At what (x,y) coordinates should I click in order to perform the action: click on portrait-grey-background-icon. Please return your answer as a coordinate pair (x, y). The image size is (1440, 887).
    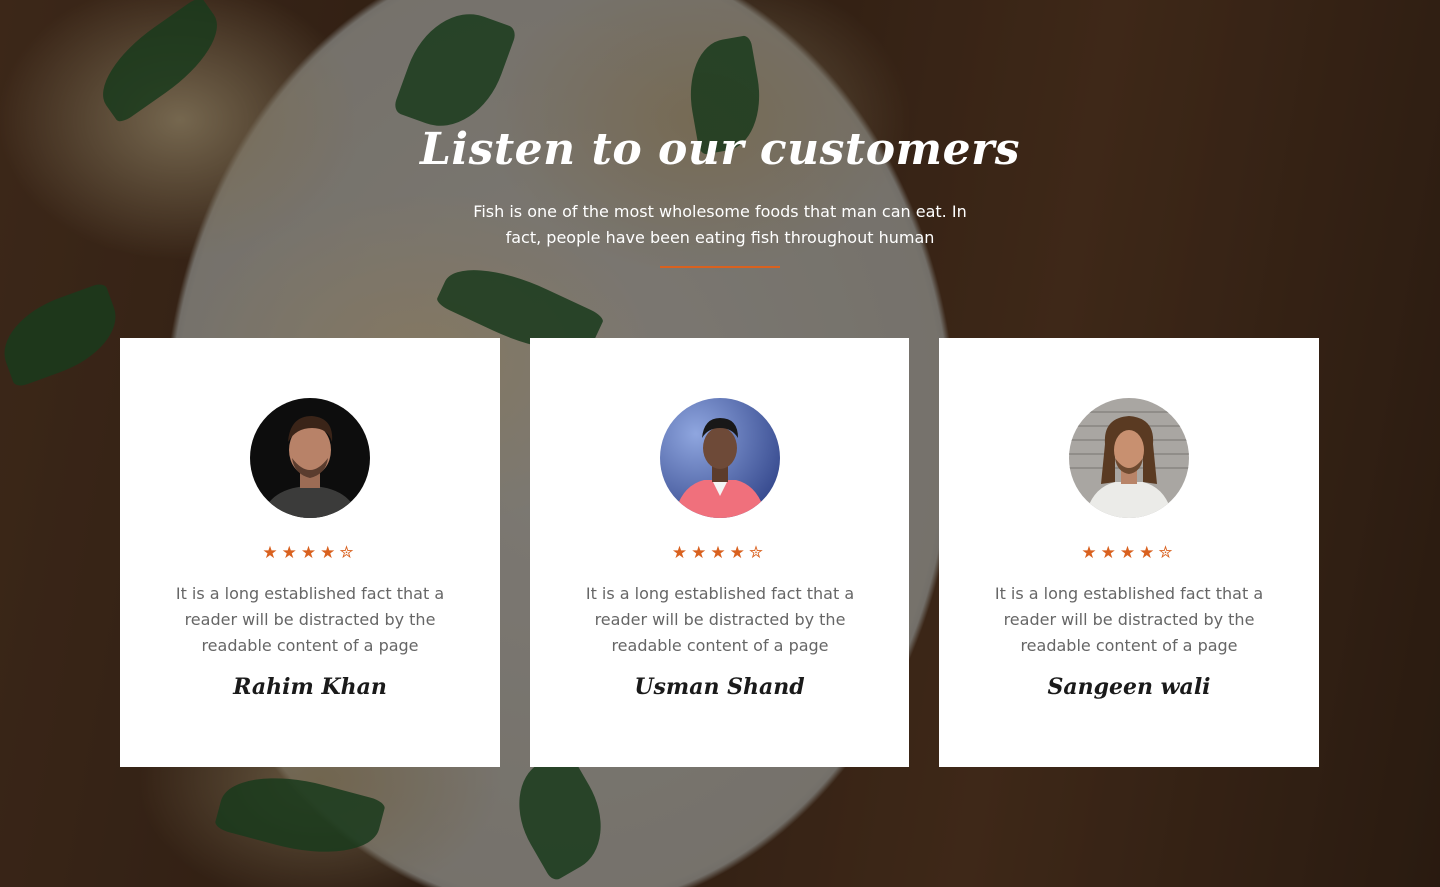
    Looking at the image, I should click on (1129, 458).